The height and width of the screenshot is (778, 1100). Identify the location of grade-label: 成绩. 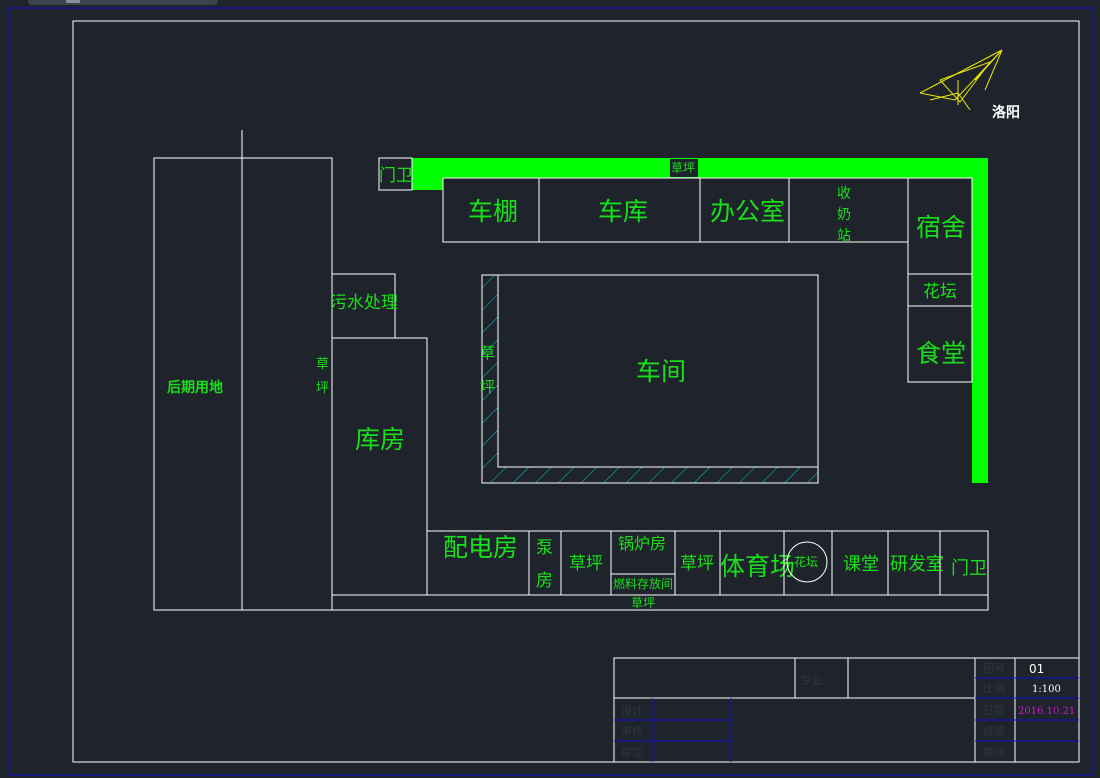
(994, 731).